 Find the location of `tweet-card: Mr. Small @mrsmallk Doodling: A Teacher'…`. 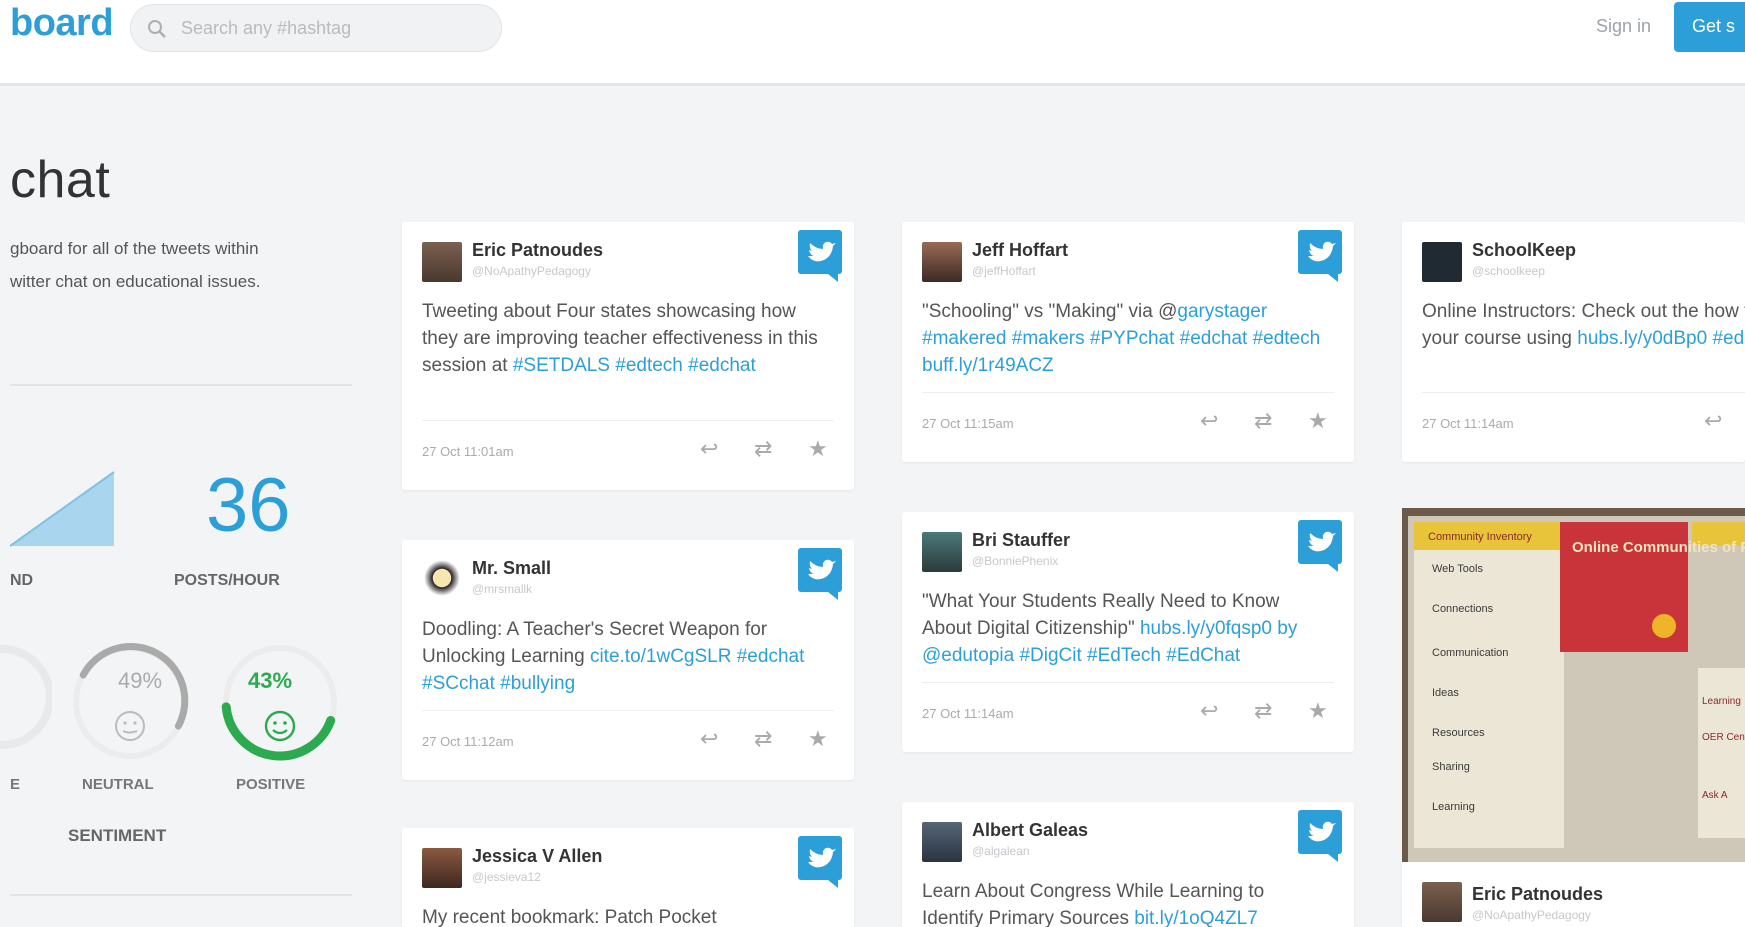

tweet-card: Mr. Small @mrsmallk Doodling: A Teacher'… is located at coordinates (628, 660).